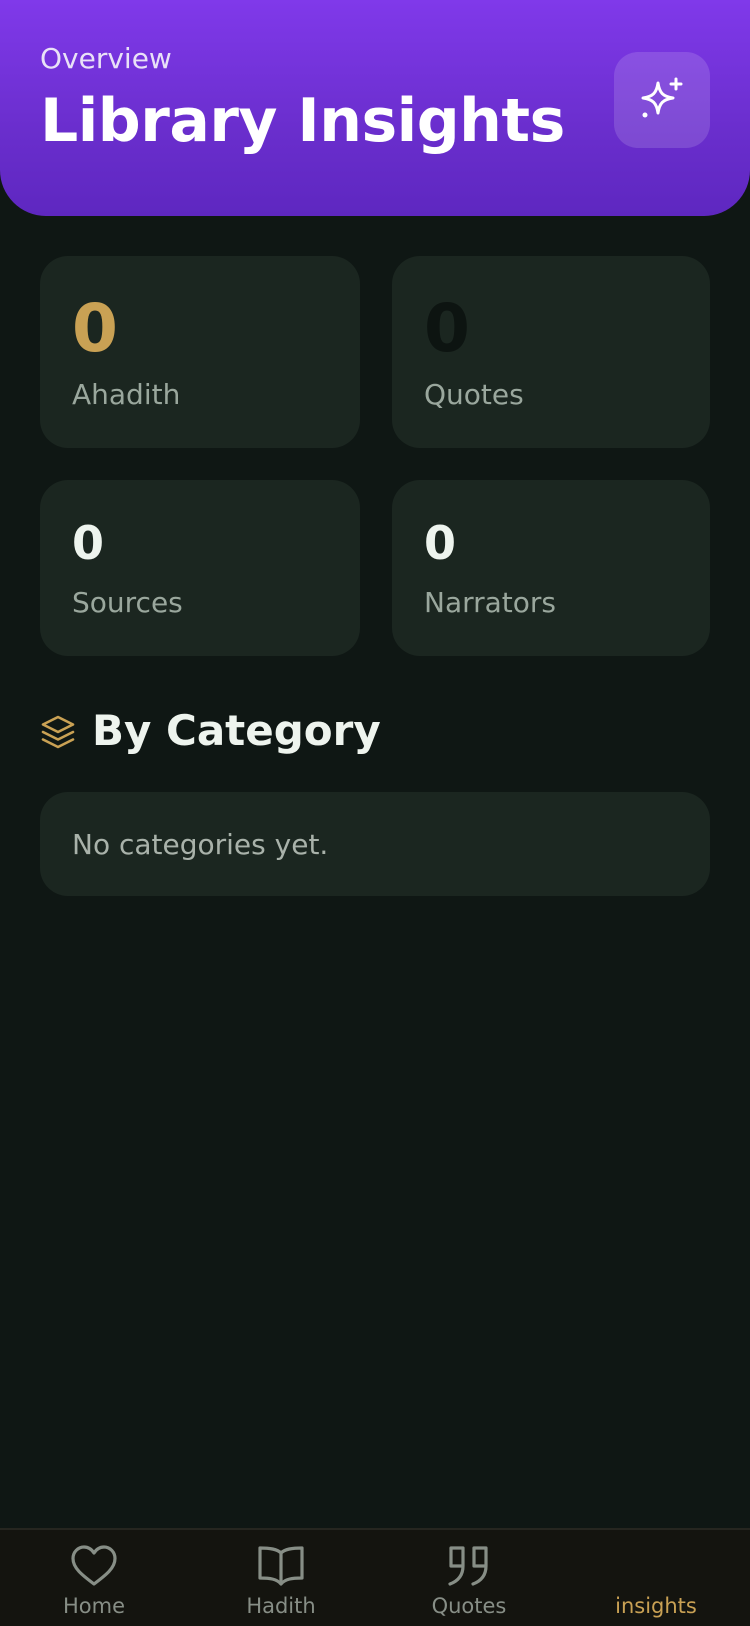  Describe the element at coordinates (93, 1606) in the screenshot. I see `tab-label: Home` at that location.